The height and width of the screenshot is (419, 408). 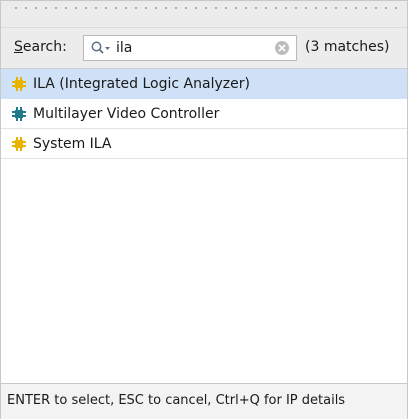 What do you see at coordinates (141, 84) in the screenshot?
I see `result-label: ILA (Integrated Logic Analyzer)` at bounding box center [141, 84].